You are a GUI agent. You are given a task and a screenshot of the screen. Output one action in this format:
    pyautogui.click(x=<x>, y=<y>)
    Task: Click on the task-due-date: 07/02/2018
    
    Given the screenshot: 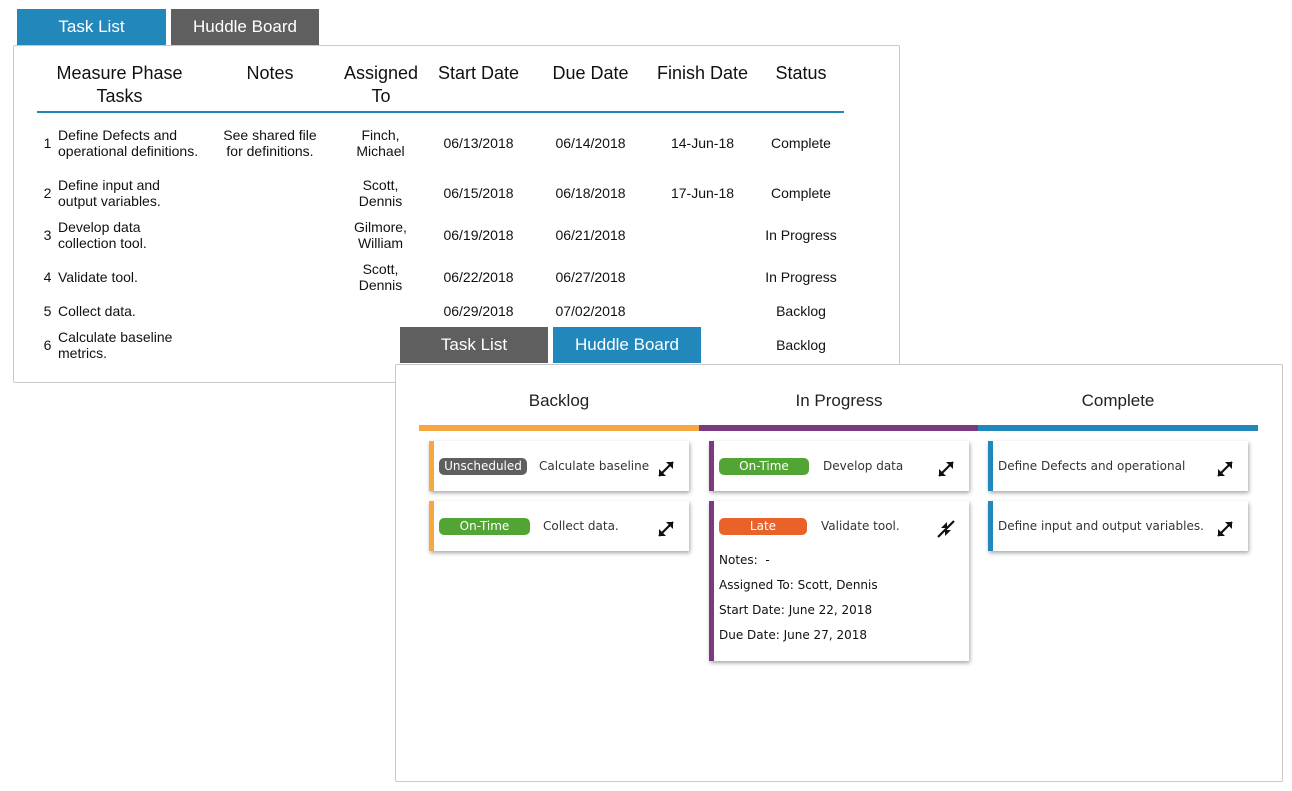 What is the action you would take?
    pyautogui.click(x=590, y=311)
    